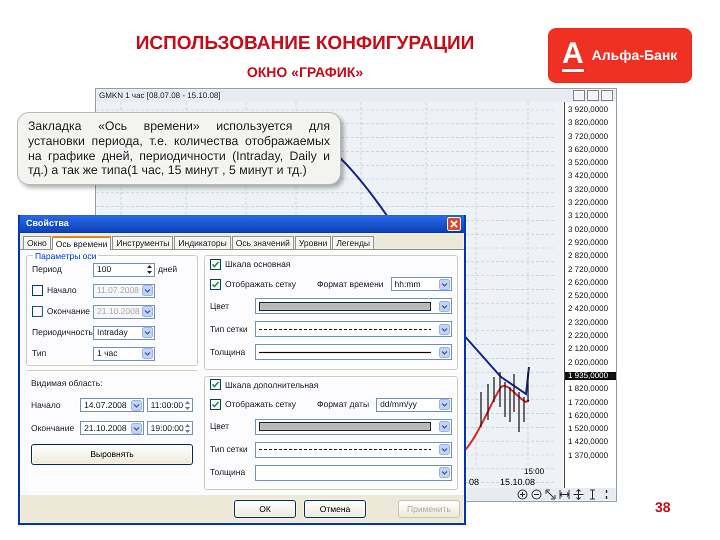 This screenshot has height=540, width=720. I want to click on section-label: Видимая область:, so click(67, 383).